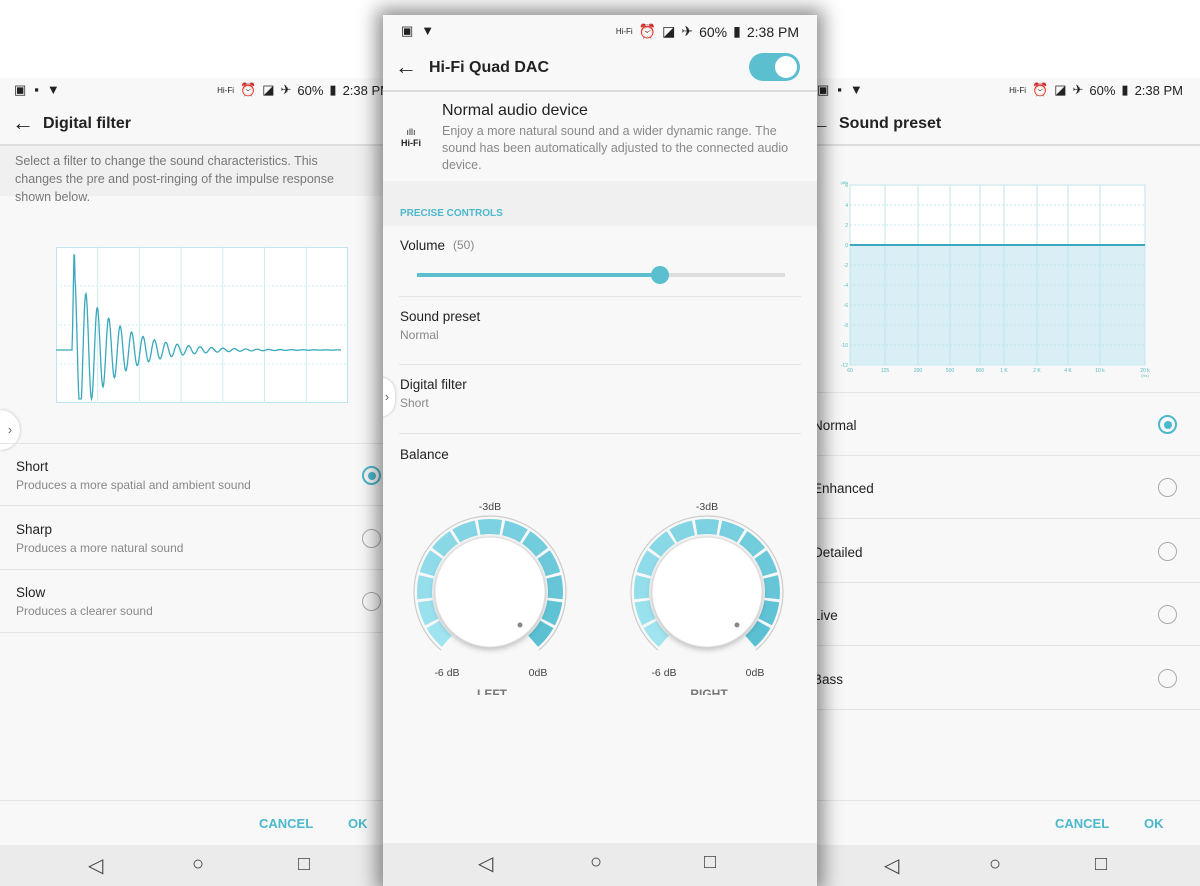 This screenshot has height=886, width=1200. I want to click on preset-label: Detailed, so click(840, 552).